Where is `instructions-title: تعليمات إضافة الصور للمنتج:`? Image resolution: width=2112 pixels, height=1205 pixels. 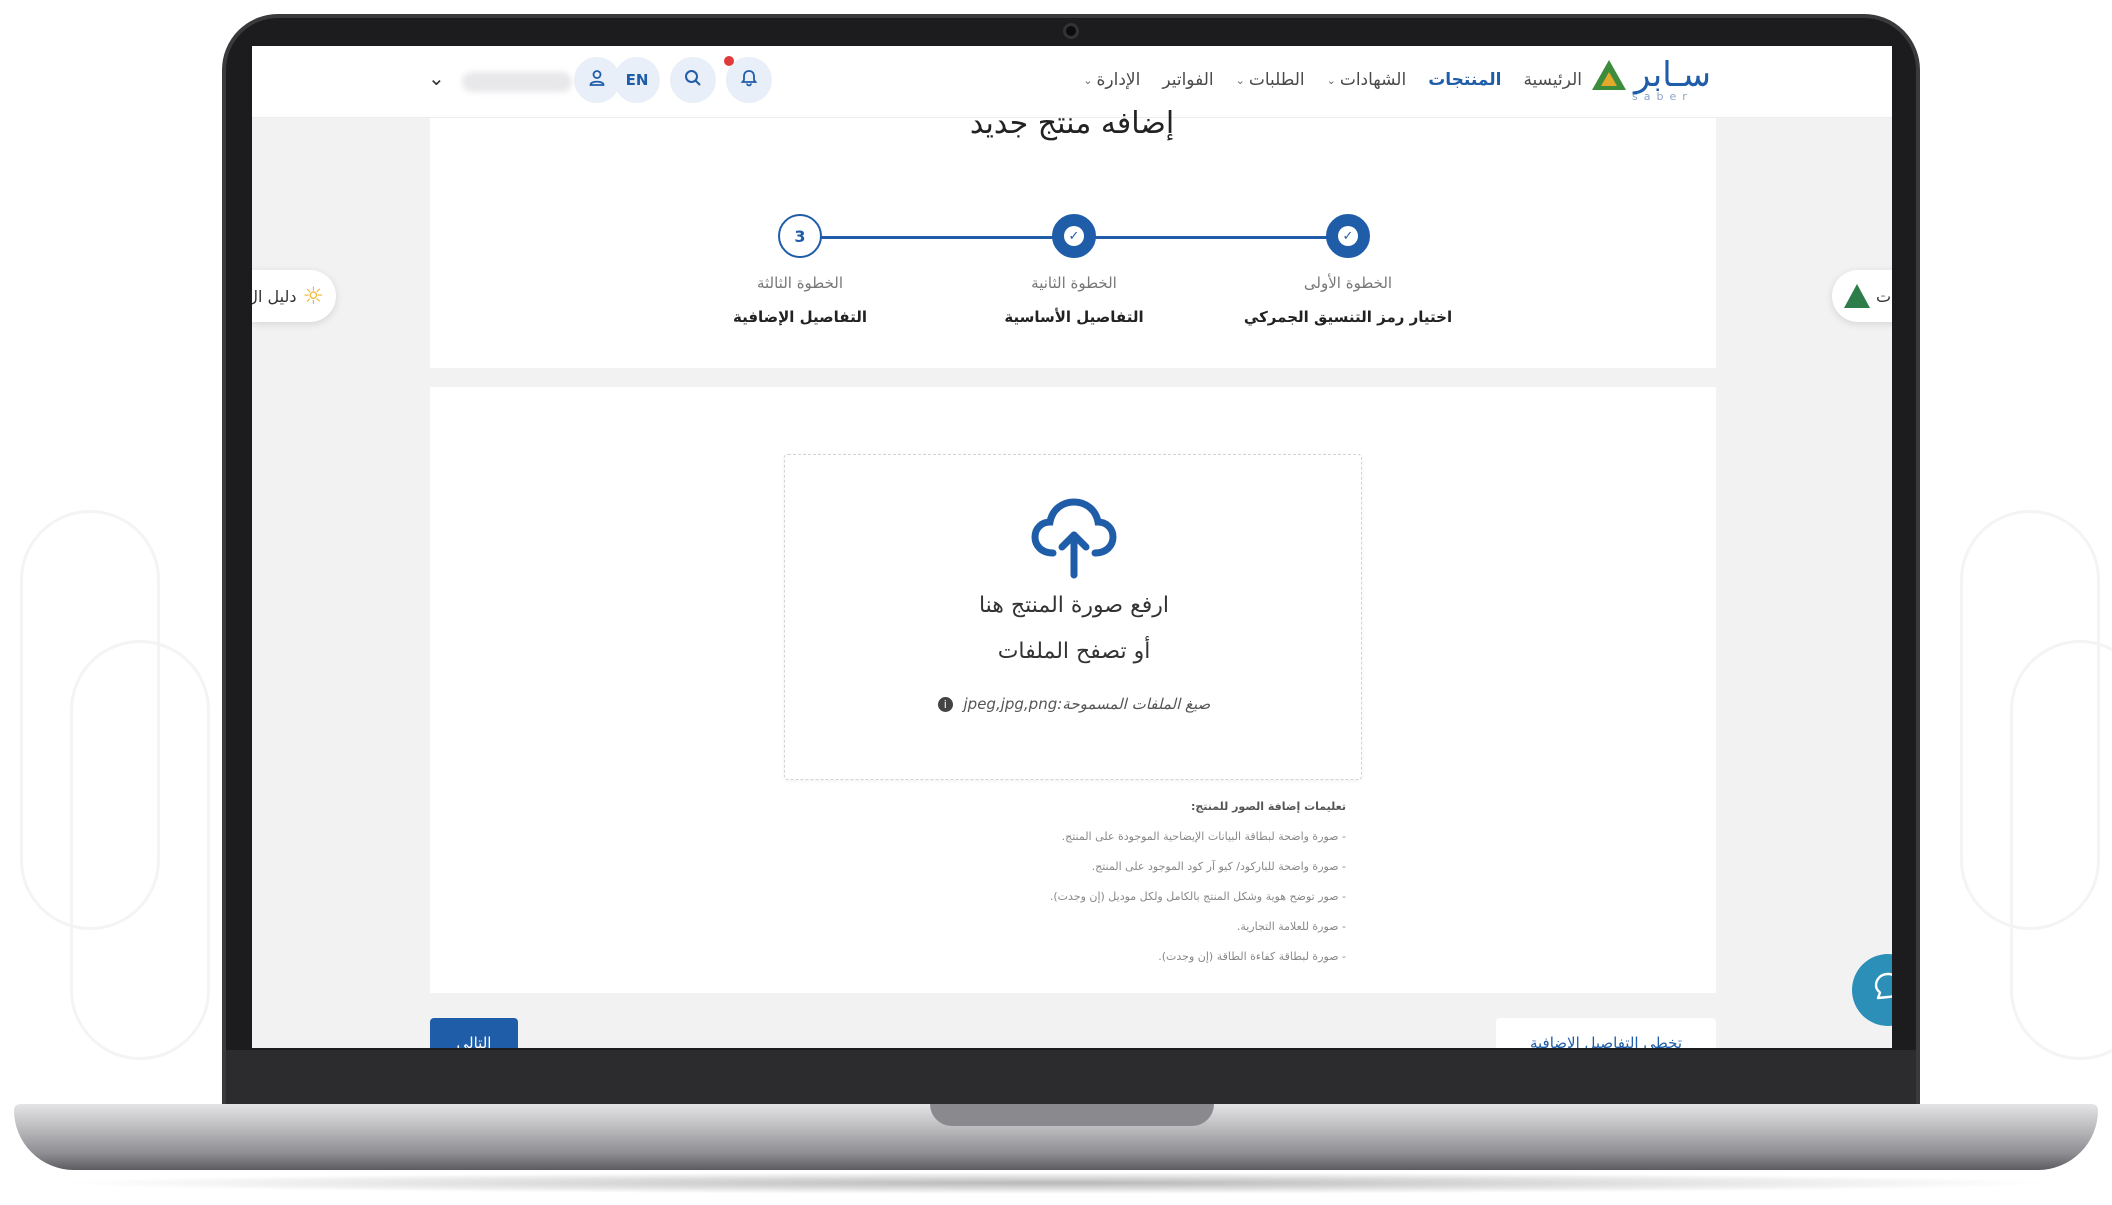
instructions-title: تعليمات إضافة الصور للمنتج: is located at coordinates (1268, 806).